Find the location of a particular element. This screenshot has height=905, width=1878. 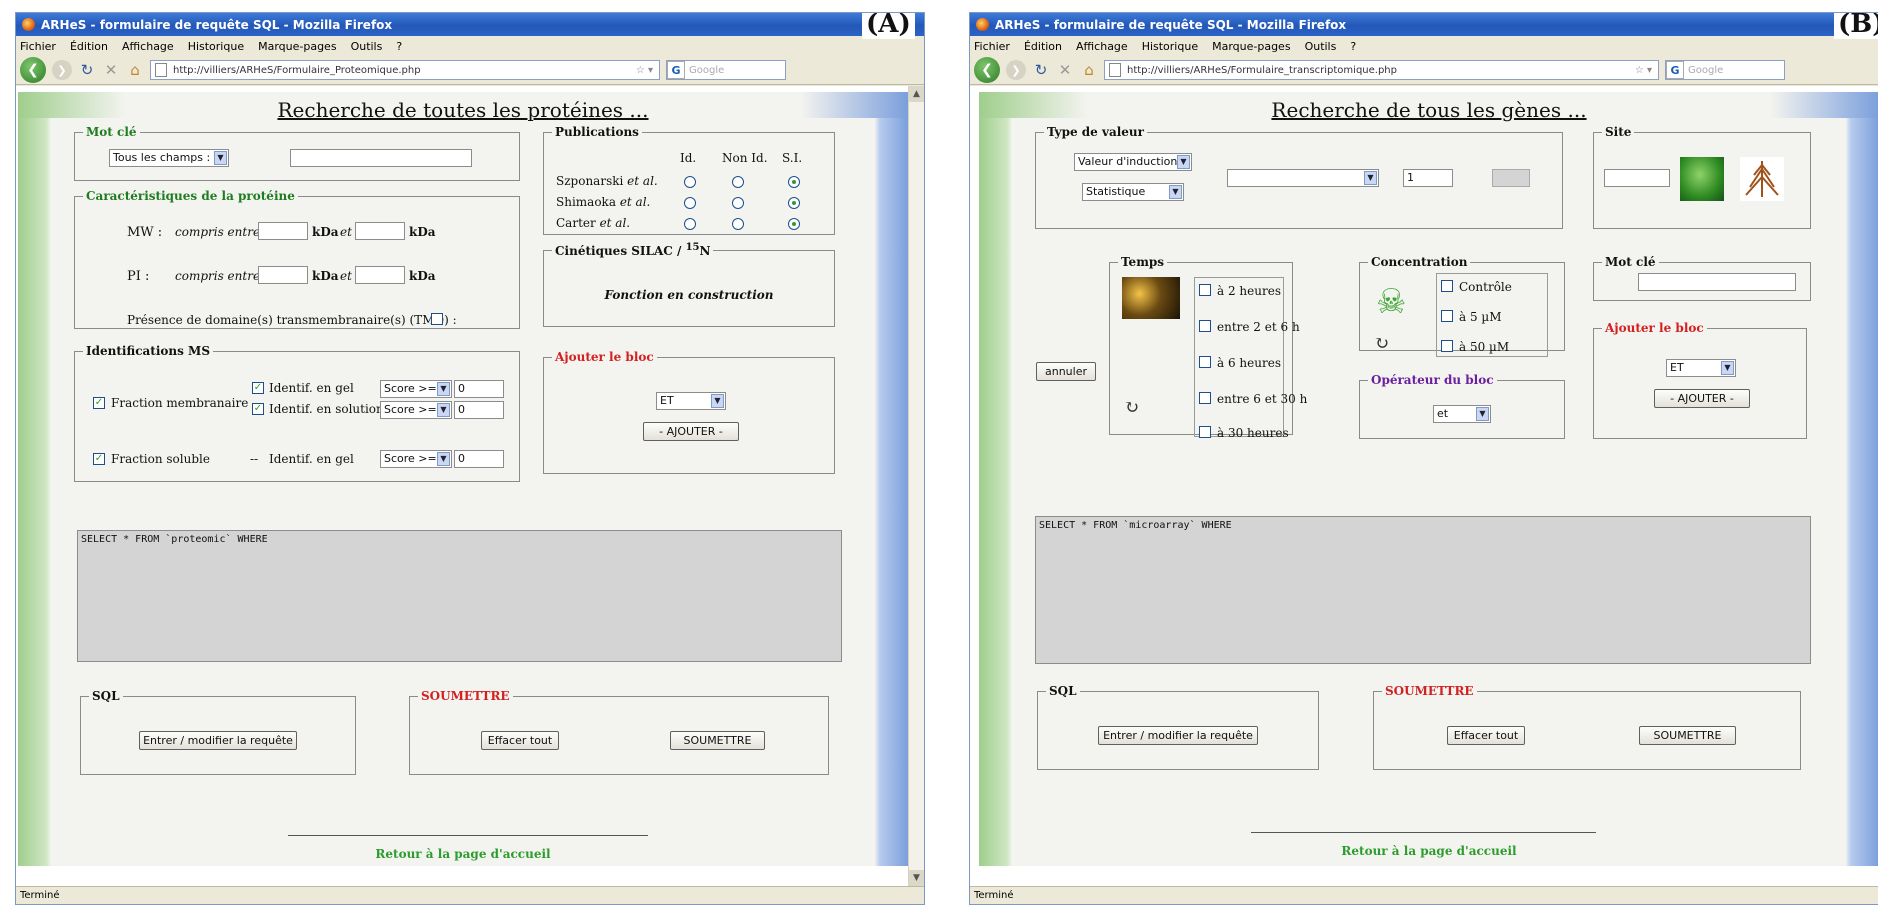

scrollbar: ▲ ▼ is located at coordinates (916, 486).